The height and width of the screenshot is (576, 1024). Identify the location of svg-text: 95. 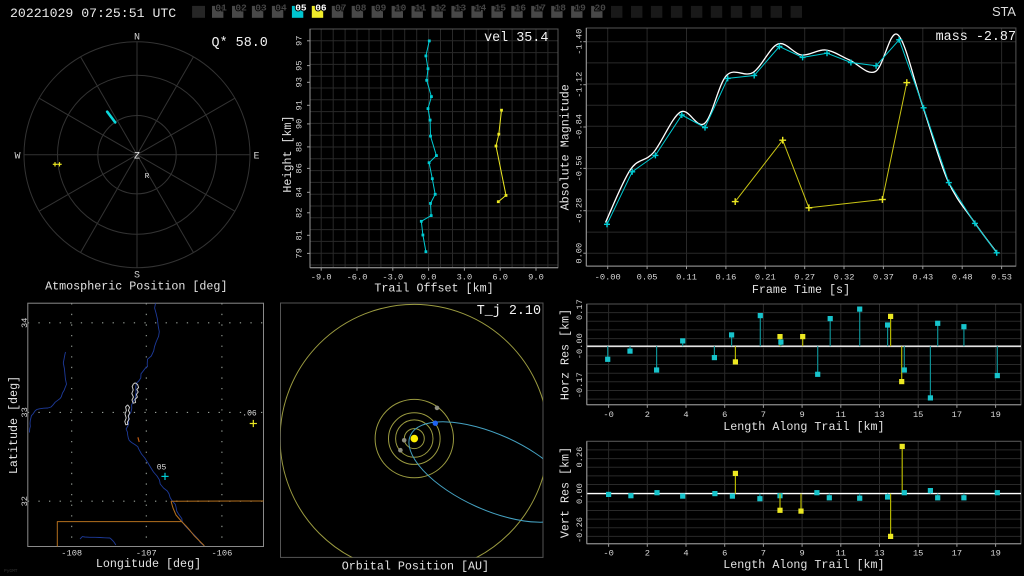
(300, 65).